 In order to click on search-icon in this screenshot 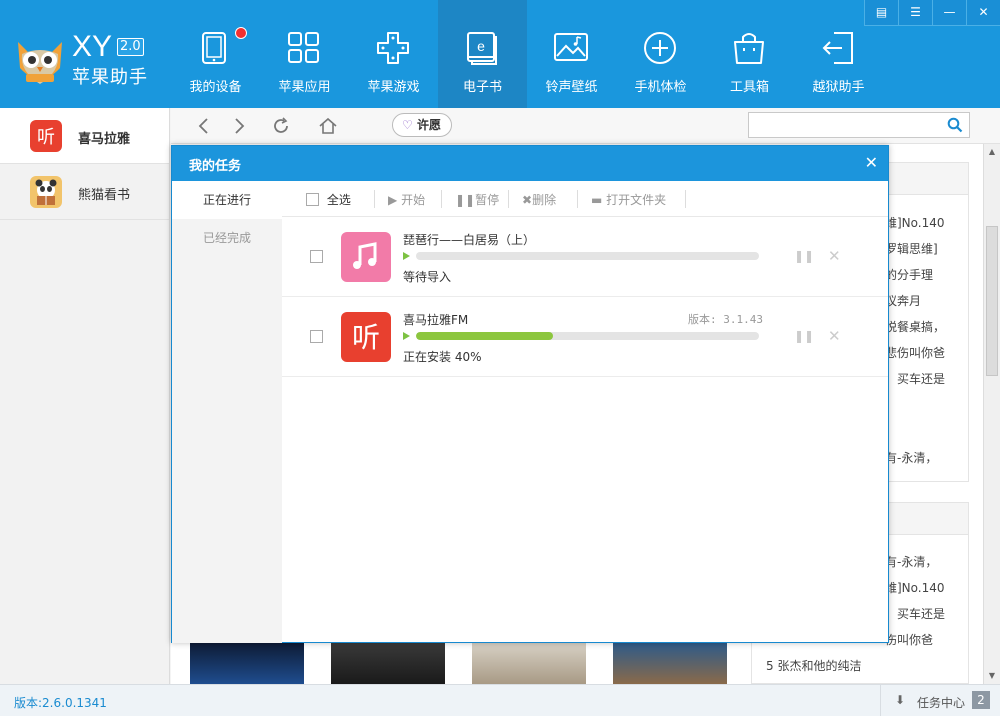, I will do `click(955, 125)`.